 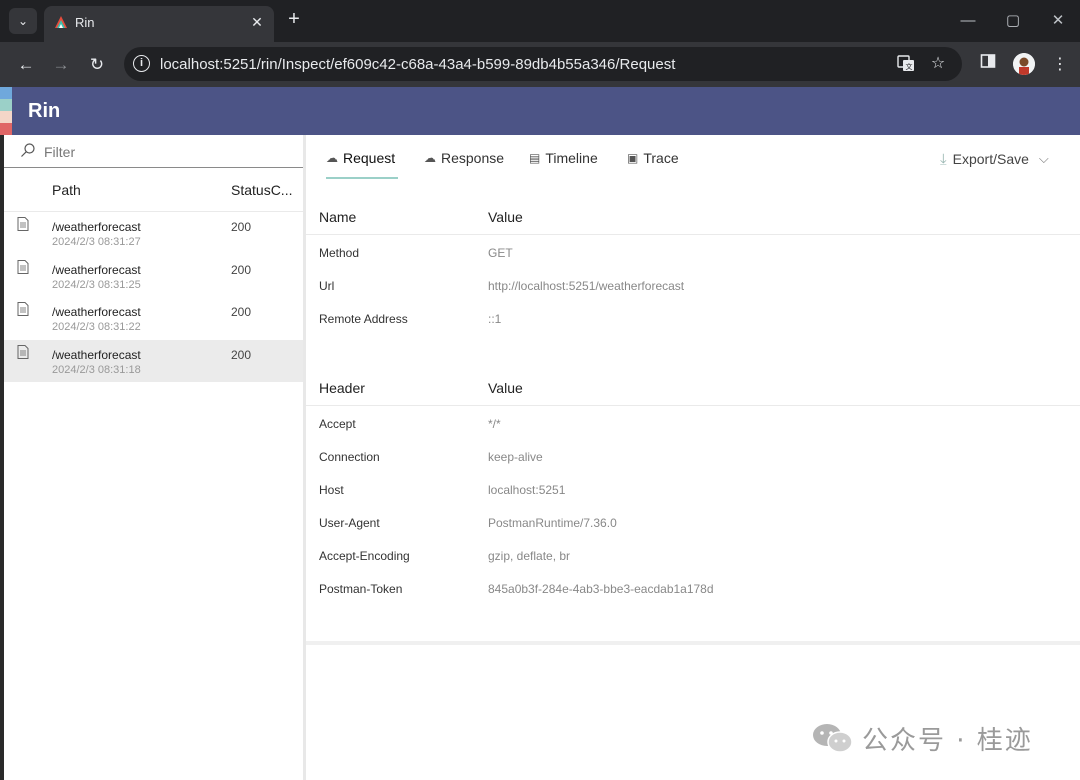 What do you see at coordinates (257, 22) in the screenshot?
I see `tab-close-icon: ✕` at bounding box center [257, 22].